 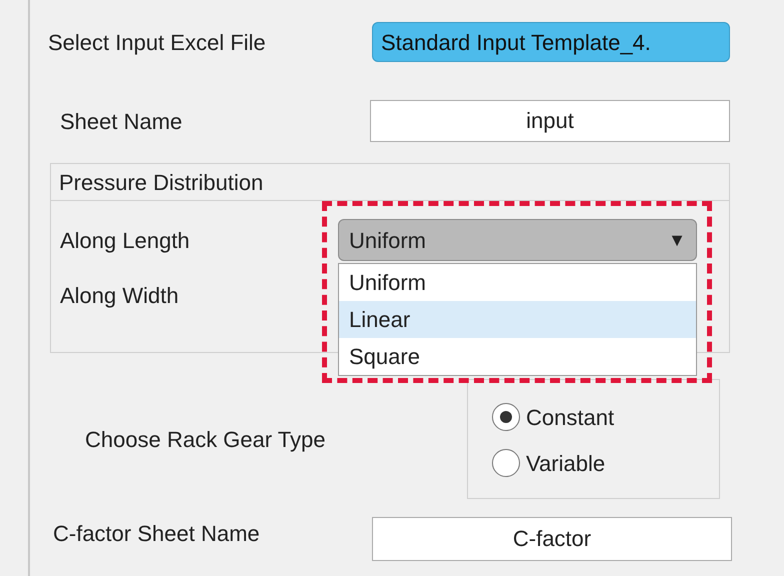 I want to click on sheet-name-field: input, so click(x=550, y=121).